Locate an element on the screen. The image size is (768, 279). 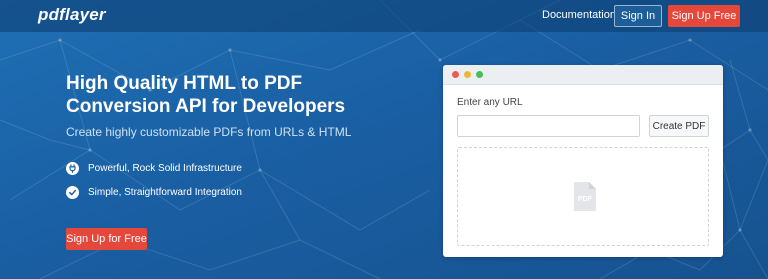
sign-in-button: Sign In is located at coordinates (638, 16).